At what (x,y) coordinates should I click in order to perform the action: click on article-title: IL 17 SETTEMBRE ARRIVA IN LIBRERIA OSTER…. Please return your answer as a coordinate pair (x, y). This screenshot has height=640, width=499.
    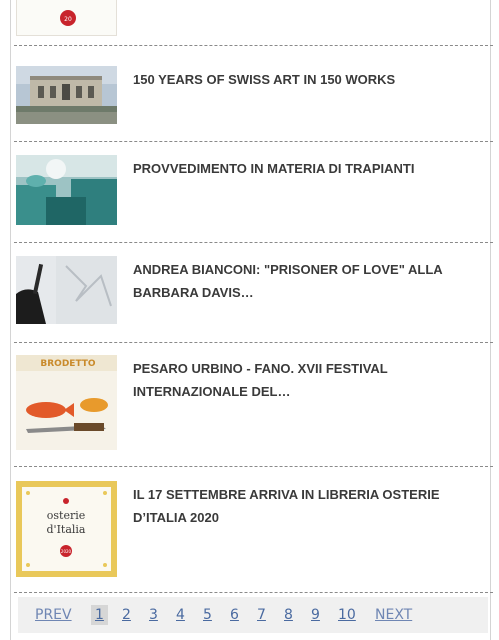
    Looking at the image, I should click on (309, 506).